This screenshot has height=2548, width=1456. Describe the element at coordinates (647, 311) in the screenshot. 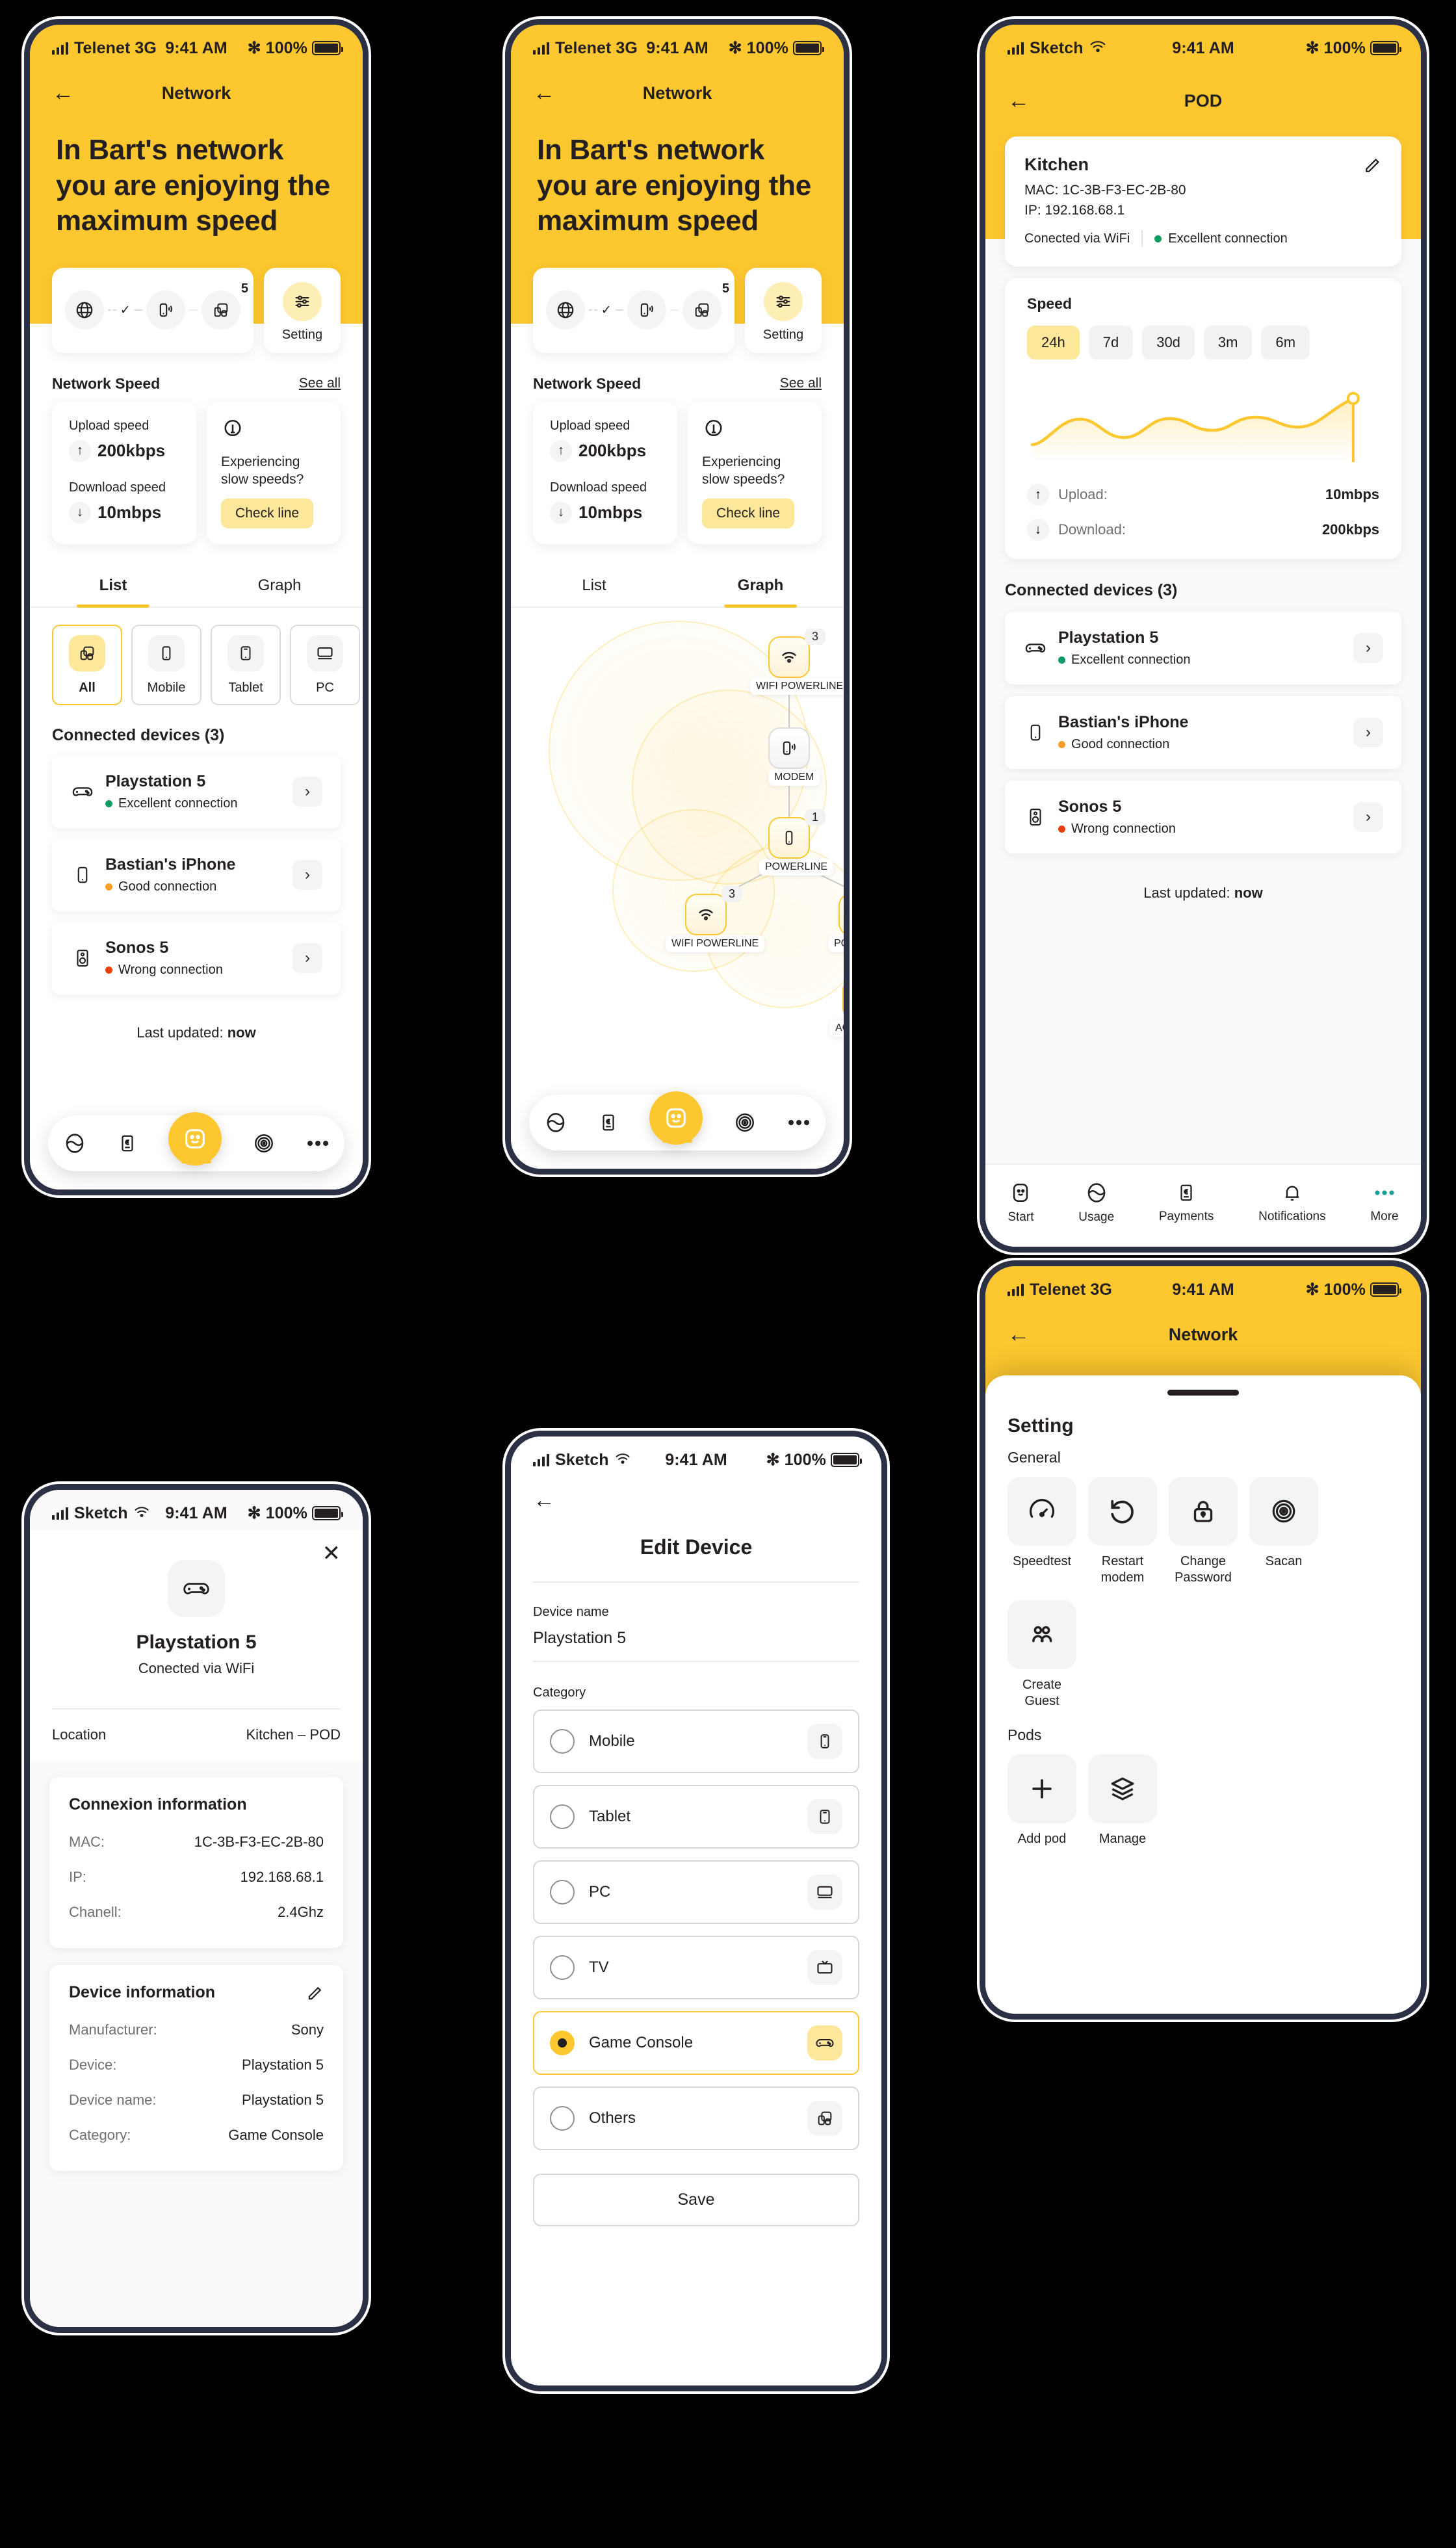

I see `modem-icon` at that location.